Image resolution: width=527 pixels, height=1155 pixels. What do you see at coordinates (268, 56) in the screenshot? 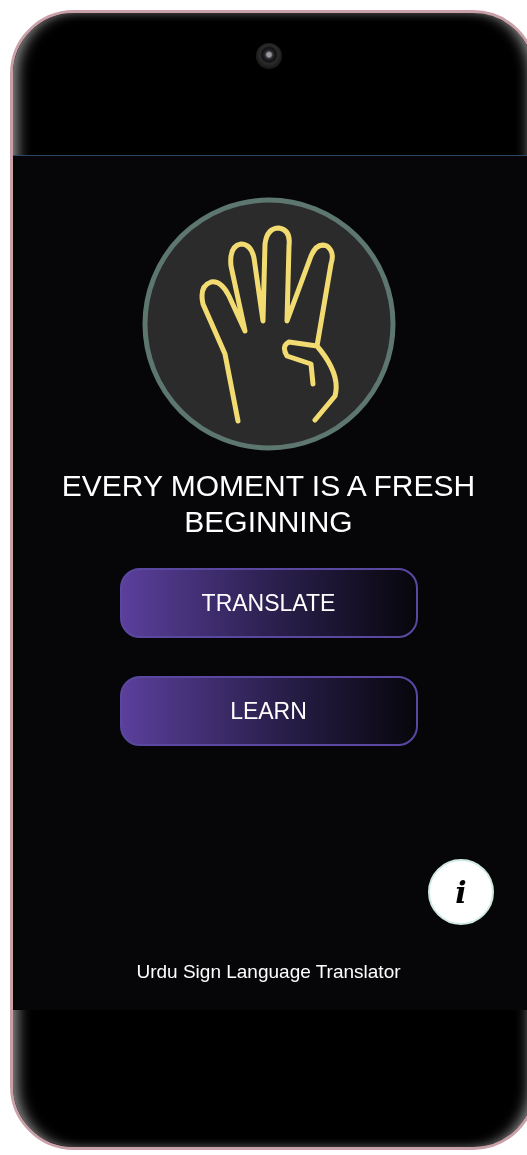
I see `camera-icon` at bounding box center [268, 56].